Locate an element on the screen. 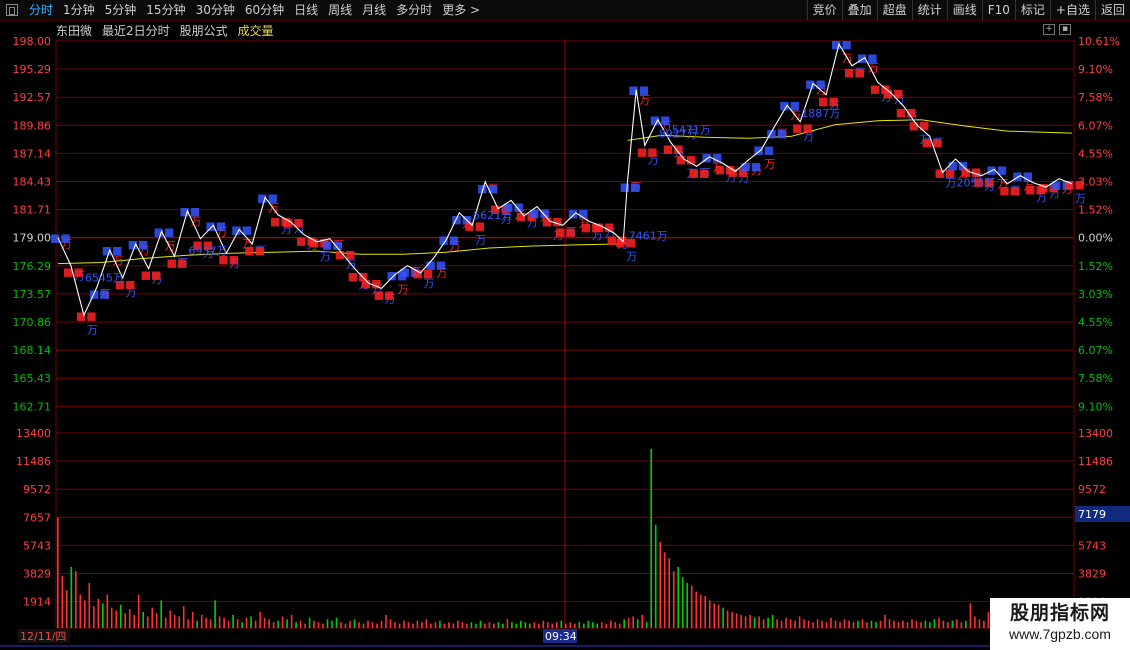 This screenshot has height=650, width=1130. price-tick-left: 176.29 is located at coordinates (32, 266).